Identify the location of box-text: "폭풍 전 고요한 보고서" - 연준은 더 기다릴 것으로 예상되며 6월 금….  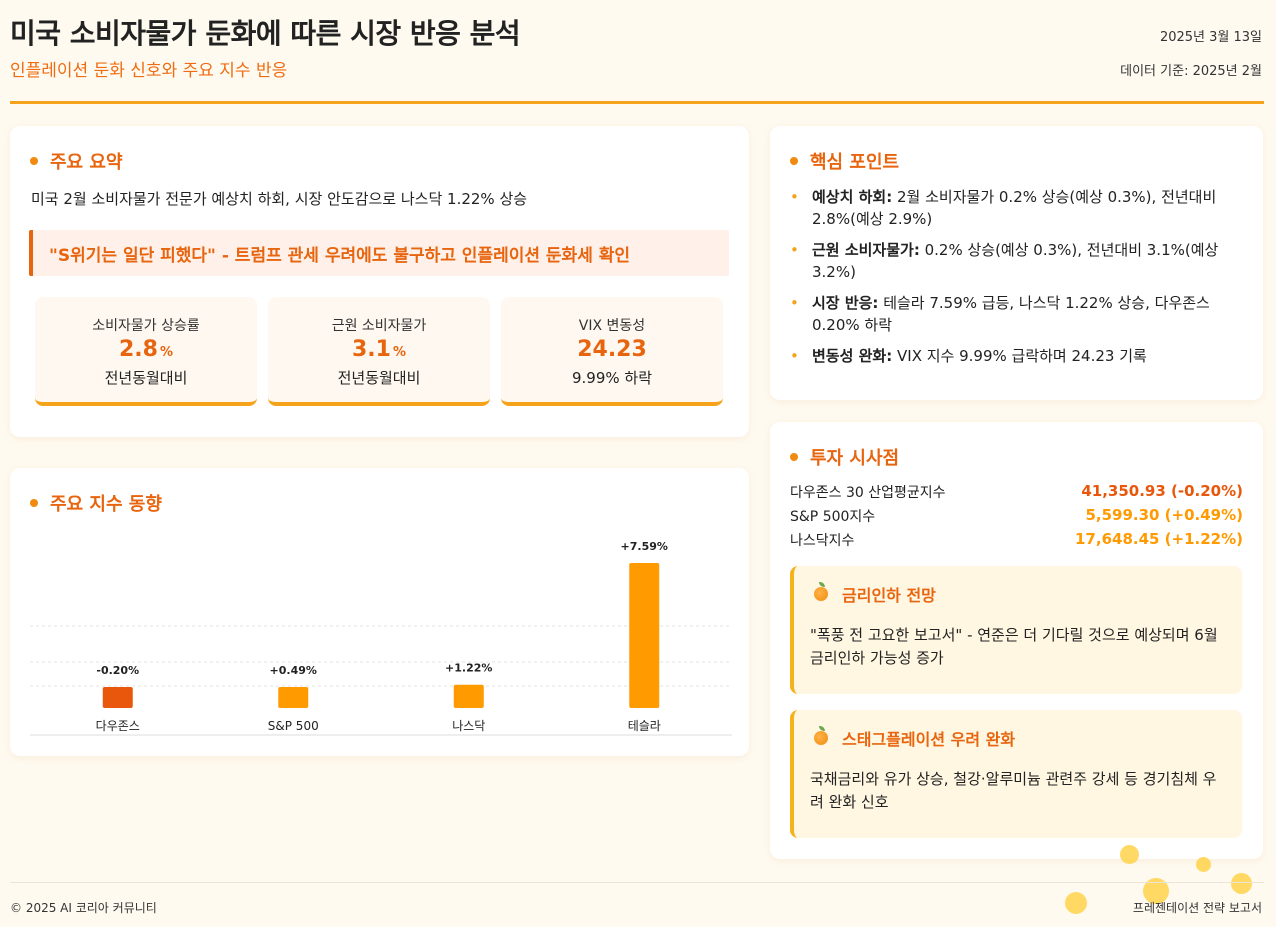
(1014, 646).